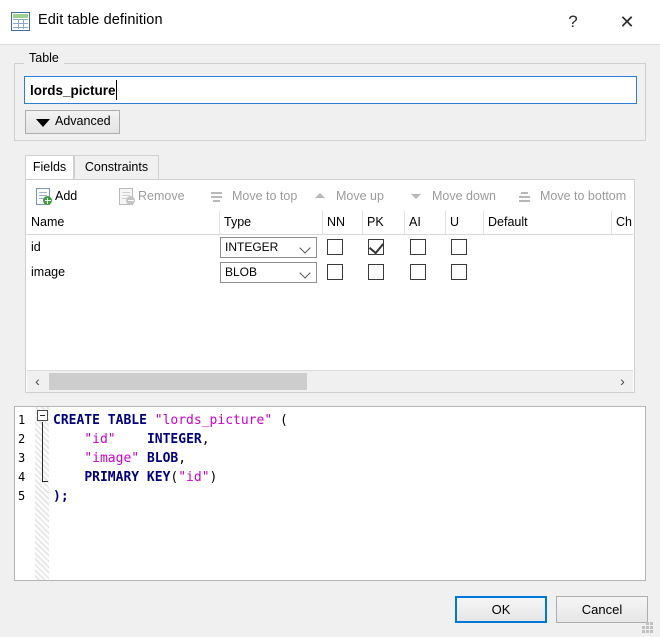  Describe the element at coordinates (20, 21) in the screenshot. I see `table-grid-icon` at that location.